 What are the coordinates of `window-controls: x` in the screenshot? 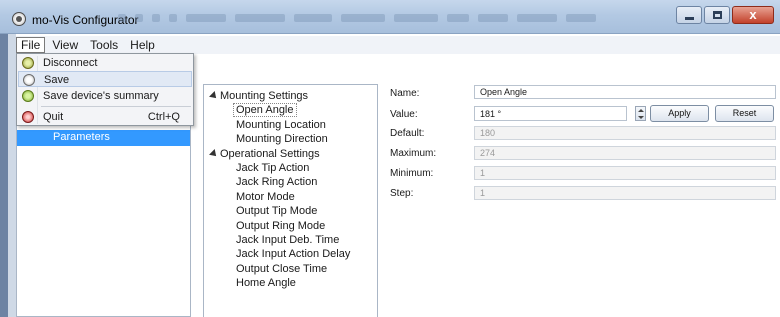 It's located at (725, 15).